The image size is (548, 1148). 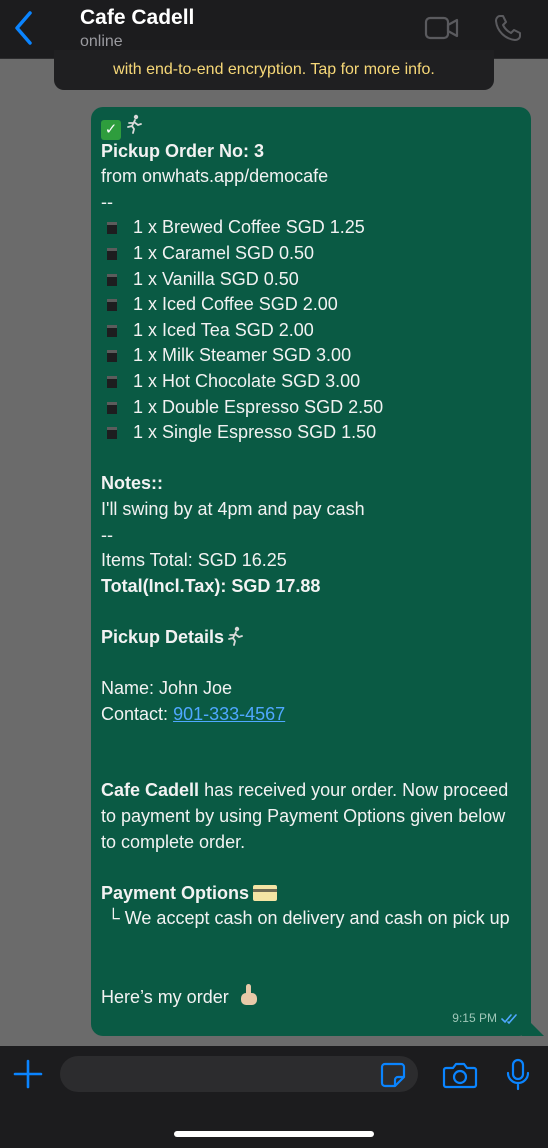 I want to click on chevron-left-icon, so click(x=23, y=28).